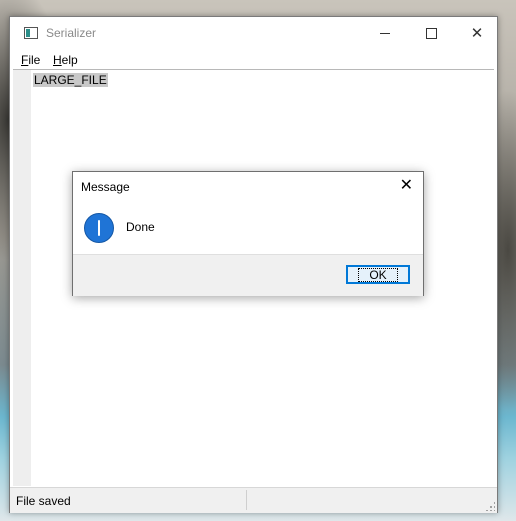 Image resolution: width=516 pixels, height=521 pixels. I want to click on editor-line-selected: LARGE_FILE, so click(70, 80).